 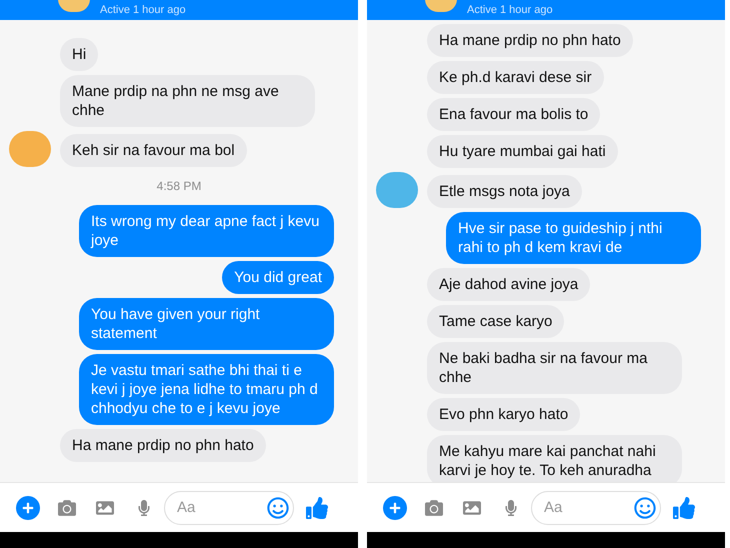 What do you see at coordinates (522, 151) in the screenshot?
I see `received-message: Hu tyare mumbai gai hati` at bounding box center [522, 151].